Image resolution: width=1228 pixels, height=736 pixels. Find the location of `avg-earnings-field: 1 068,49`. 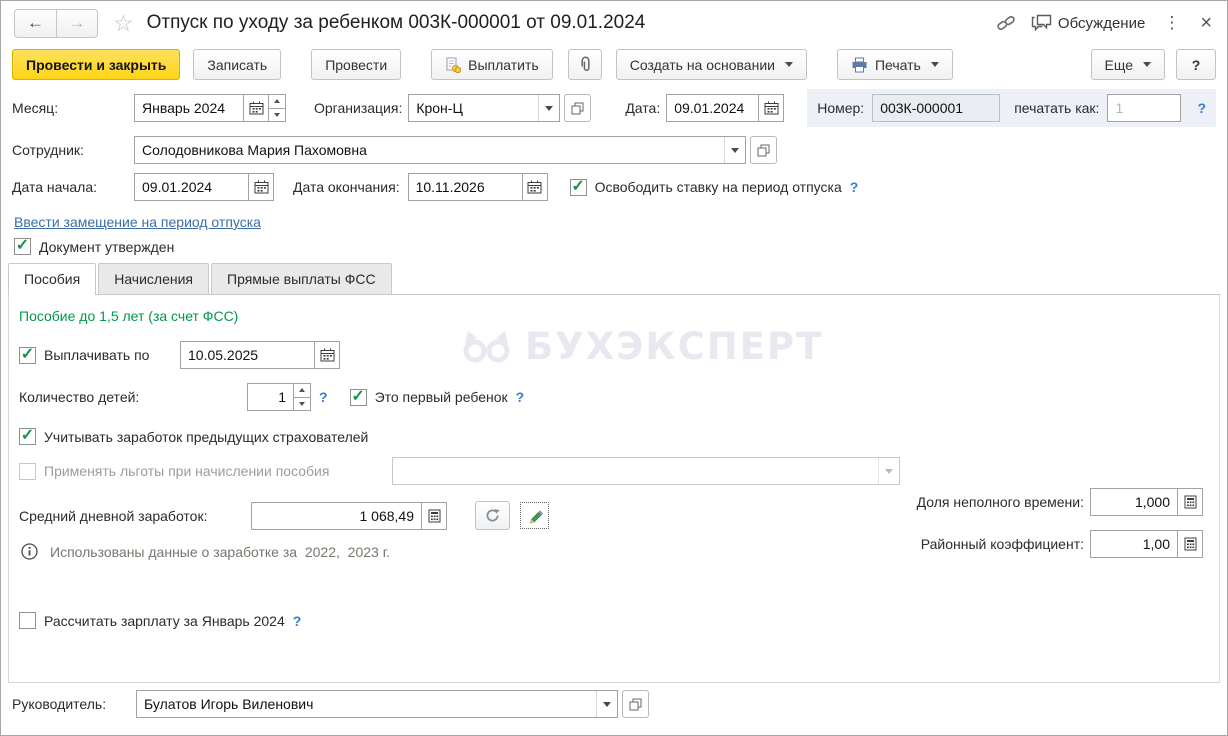

avg-earnings-field: 1 068,49 is located at coordinates (349, 515).